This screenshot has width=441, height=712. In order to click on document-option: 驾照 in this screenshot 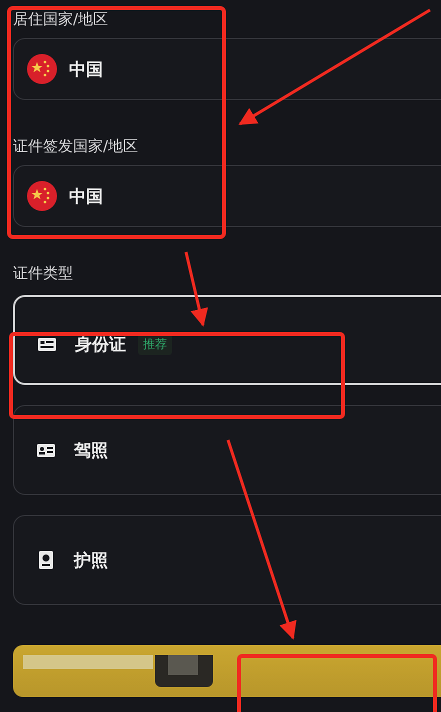, I will do `click(227, 450)`.